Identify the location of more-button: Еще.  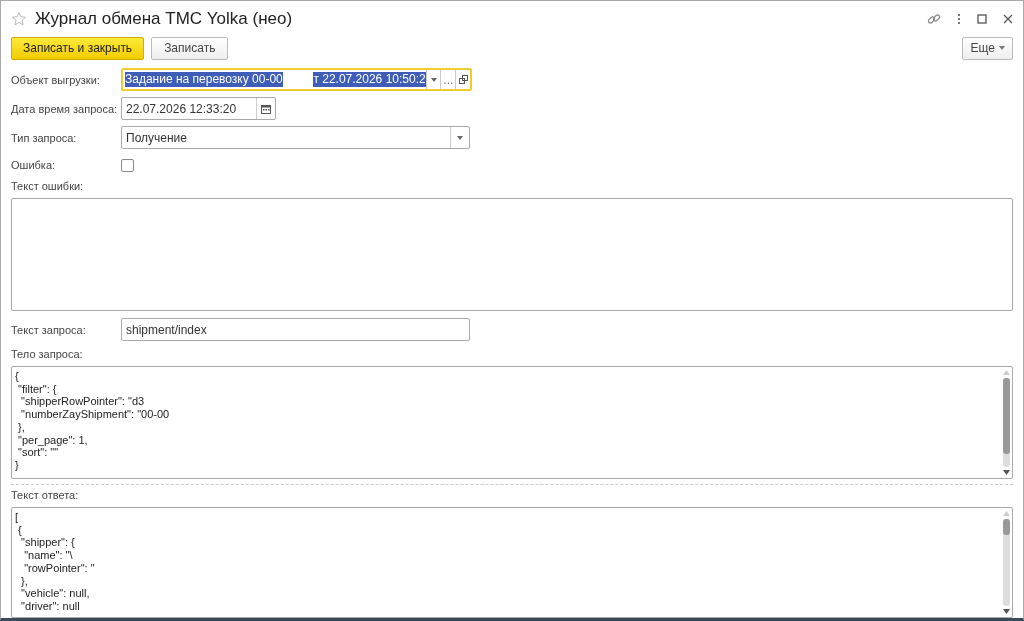
(987, 48).